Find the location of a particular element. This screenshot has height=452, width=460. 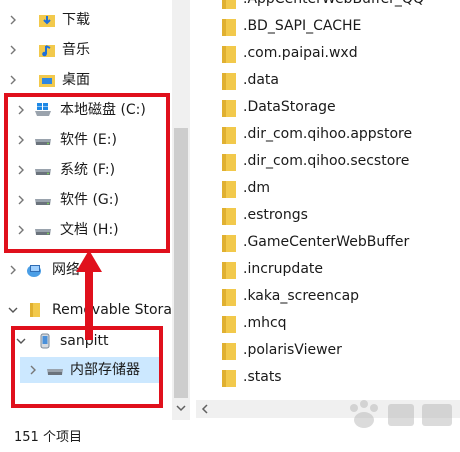

nav-item-2: 音乐 is located at coordinates (86, 50).